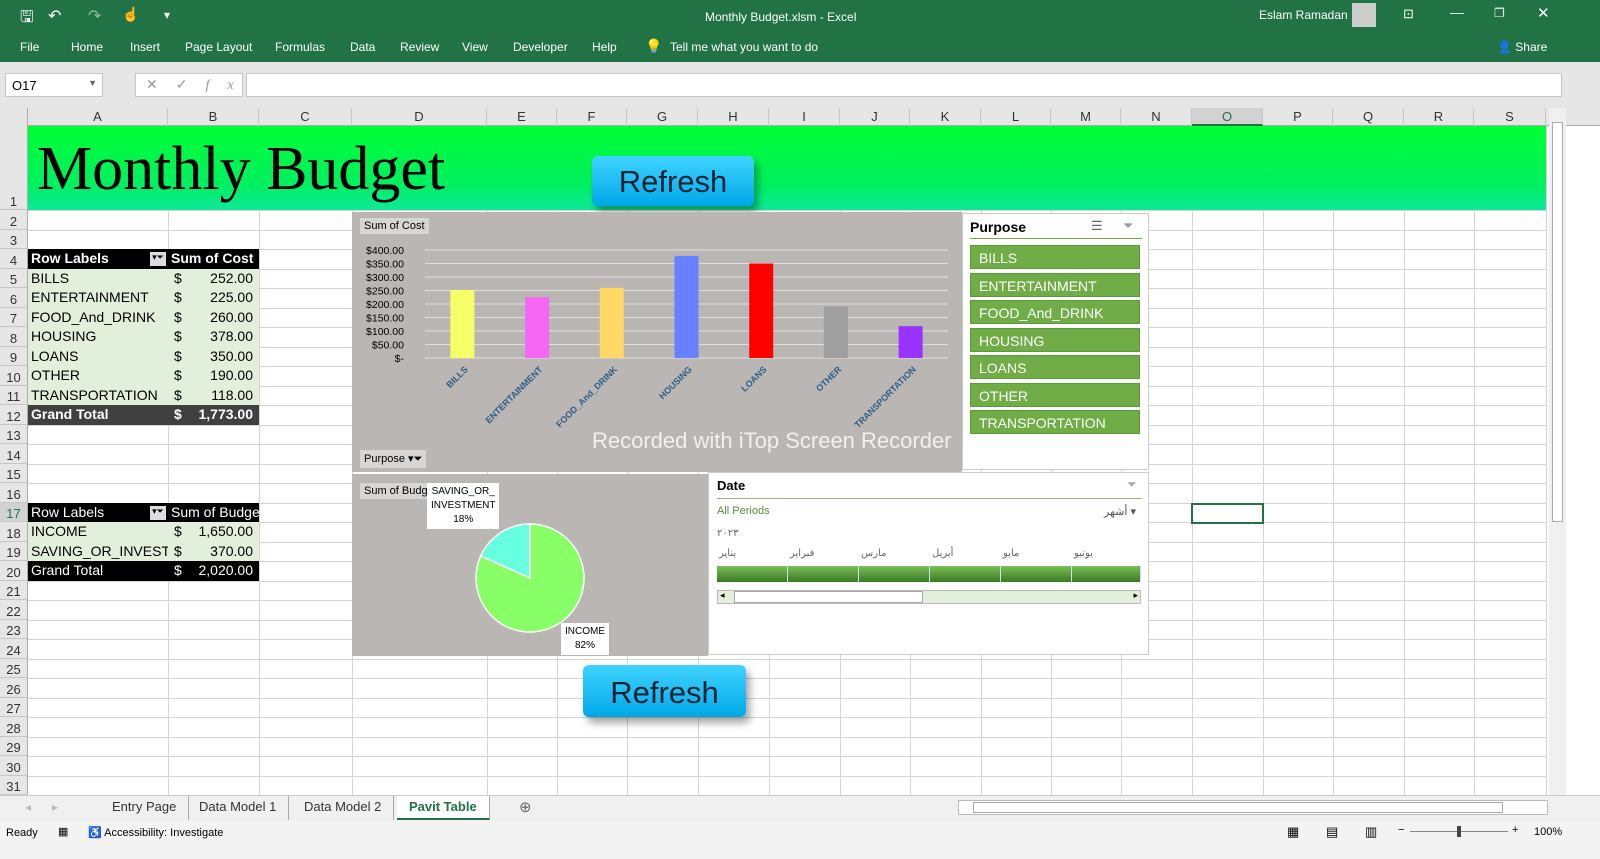 The height and width of the screenshot is (859, 1600). What do you see at coordinates (1371, 832) in the screenshot?
I see `page-break-view-icon: ▥` at bounding box center [1371, 832].